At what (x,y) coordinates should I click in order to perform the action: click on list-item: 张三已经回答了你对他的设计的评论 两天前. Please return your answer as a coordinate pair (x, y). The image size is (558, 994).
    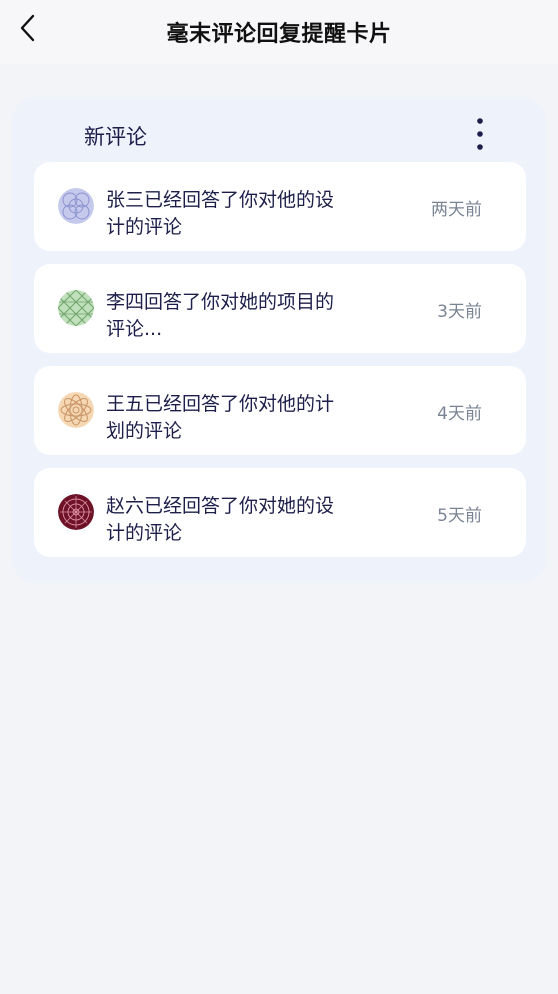
    Looking at the image, I should click on (280, 206).